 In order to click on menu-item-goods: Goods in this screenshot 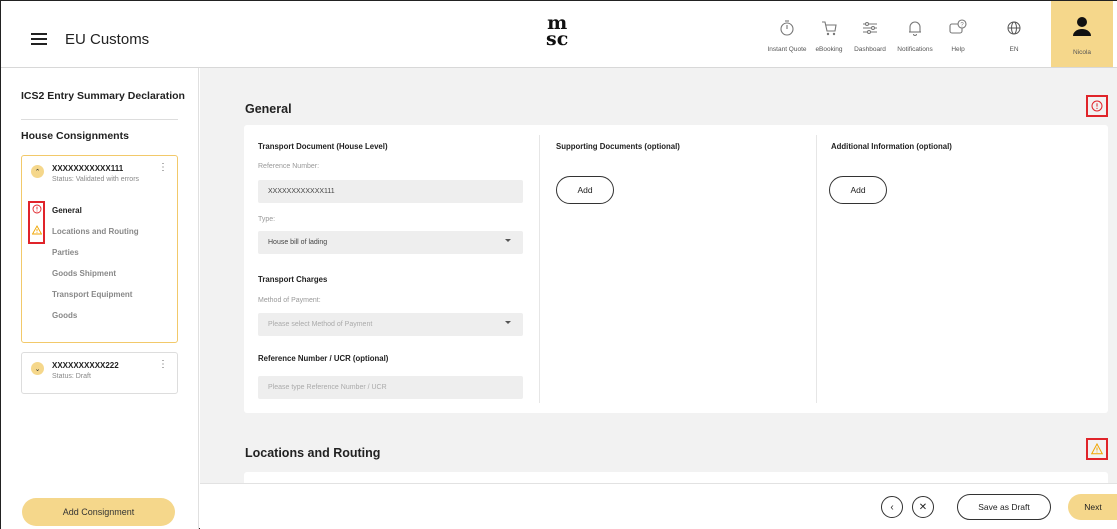, I will do `click(64, 315)`.